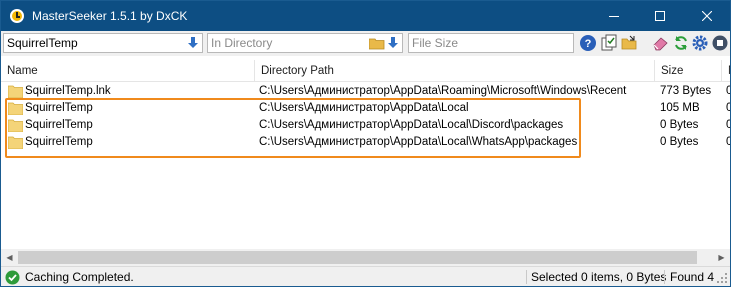  What do you see at coordinates (688, 71) in the screenshot?
I see `column-header-size: Size` at bounding box center [688, 71].